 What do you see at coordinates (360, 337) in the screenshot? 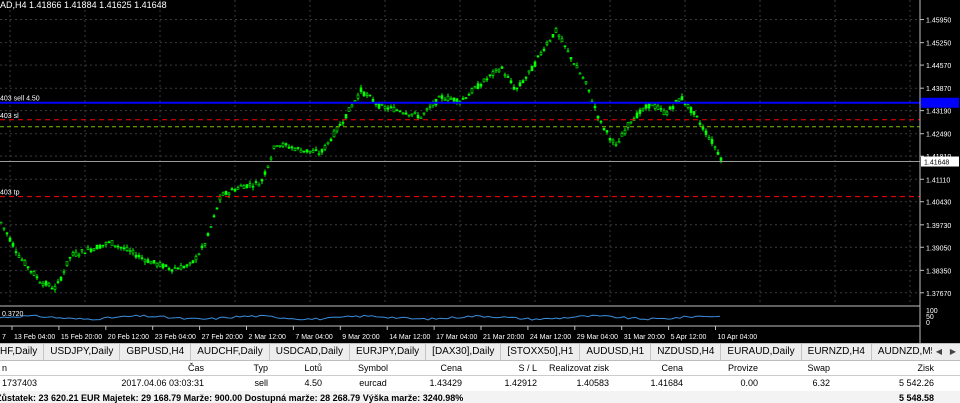
I see `date-tick-label: 9 Mar 20:00` at bounding box center [360, 337].